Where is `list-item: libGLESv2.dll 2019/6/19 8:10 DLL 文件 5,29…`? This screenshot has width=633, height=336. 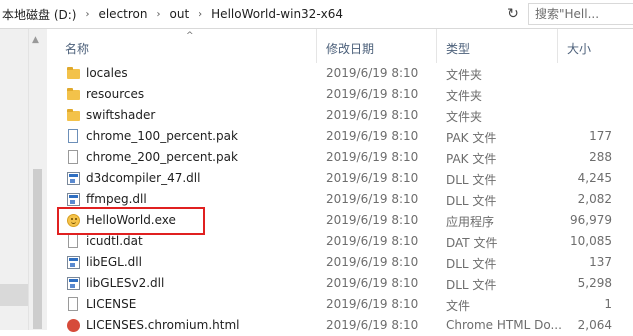
list-item: libGLESv2.dll 2019/6/19 8:10 DLL 文件 5,29… is located at coordinates (339, 283).